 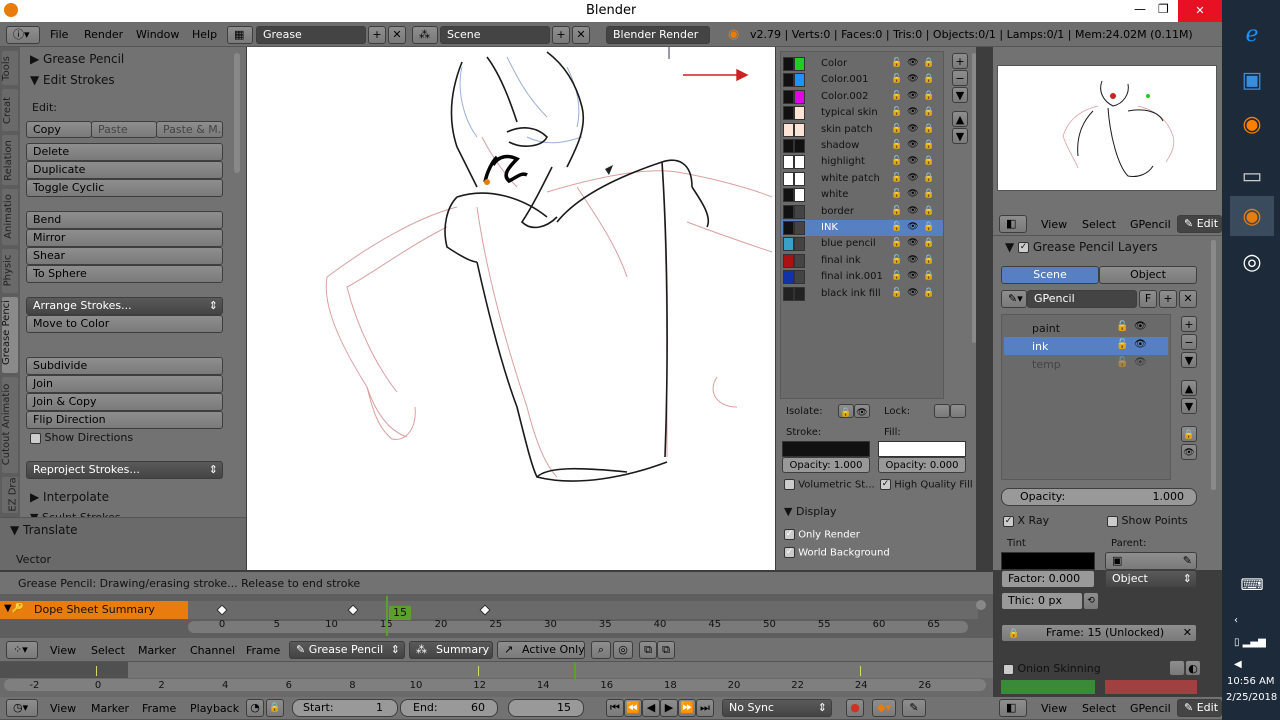 What do you see at coordinates (851, 293) in the screenshot?
I see `color-name: black ink fill` at bounding box center [851, 293].